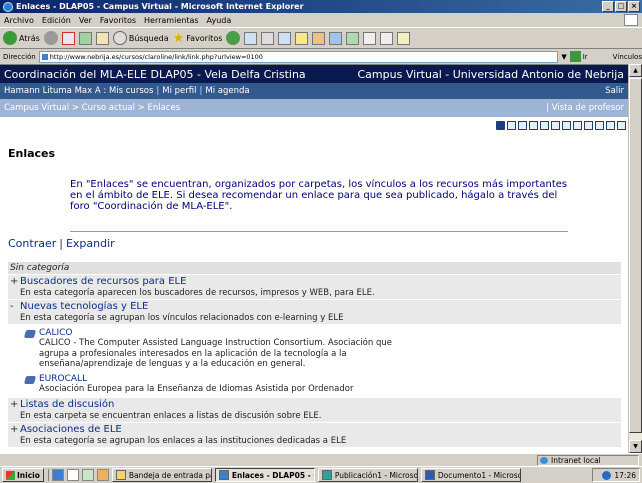 The height and width of the screenshot is (483, 642). Describe the element at coordinates (314, 281) in the screenshot. I see `category-title-line: + Buscadores de recursos para ELE` at that location.